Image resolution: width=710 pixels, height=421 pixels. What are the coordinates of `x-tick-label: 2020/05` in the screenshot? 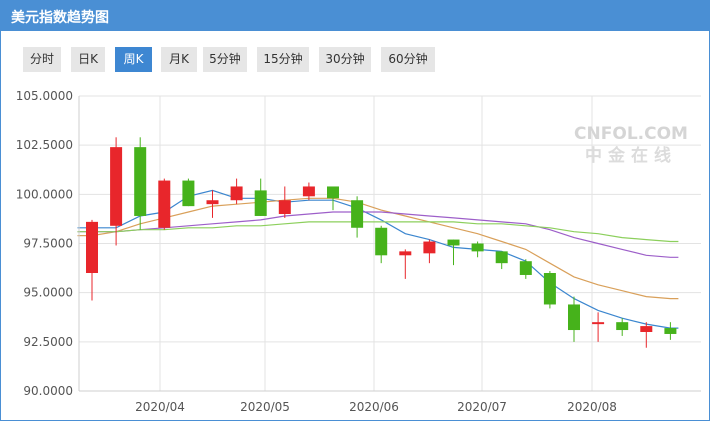 It's located at (265, 407).